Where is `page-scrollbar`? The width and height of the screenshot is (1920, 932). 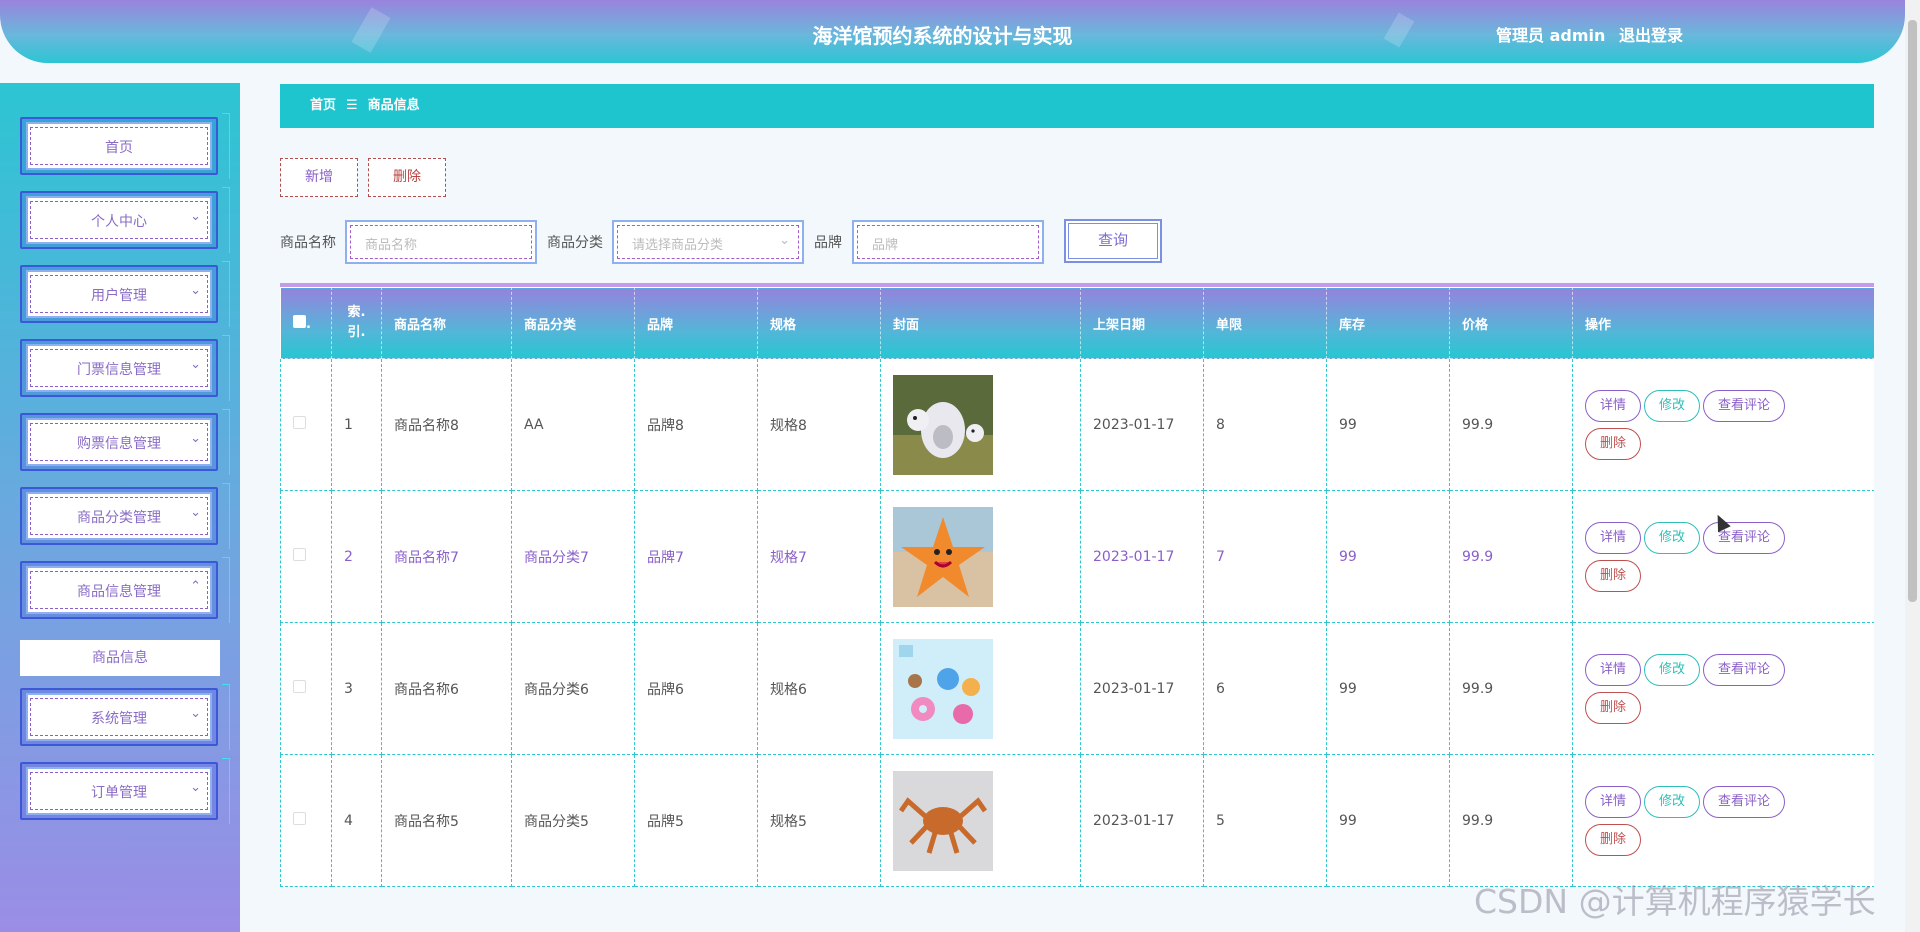 page-scrollbar is located at coordinates (1912, 466).